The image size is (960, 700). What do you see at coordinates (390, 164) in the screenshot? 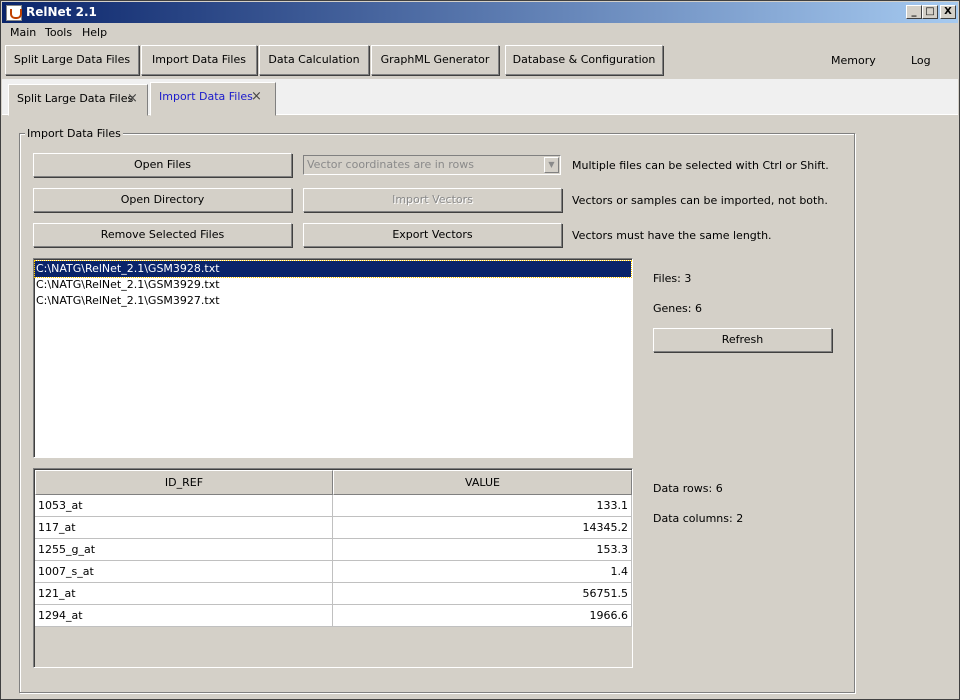
I see `select-value: Vector coordinates are in rows` at bounding box center [390, 164].